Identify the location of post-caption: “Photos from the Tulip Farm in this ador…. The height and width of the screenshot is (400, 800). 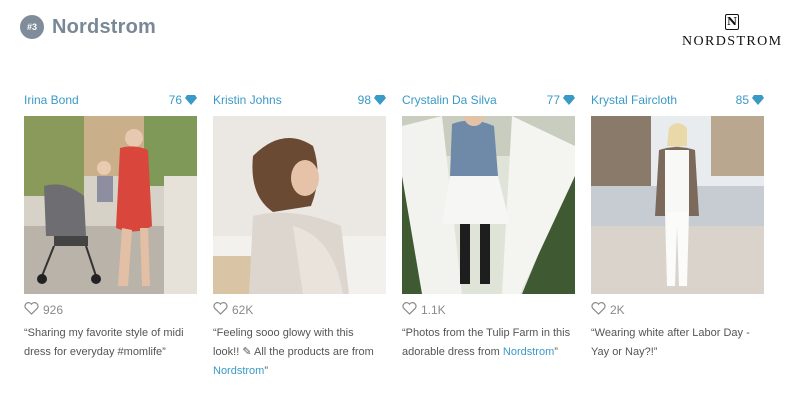
(488, 343).